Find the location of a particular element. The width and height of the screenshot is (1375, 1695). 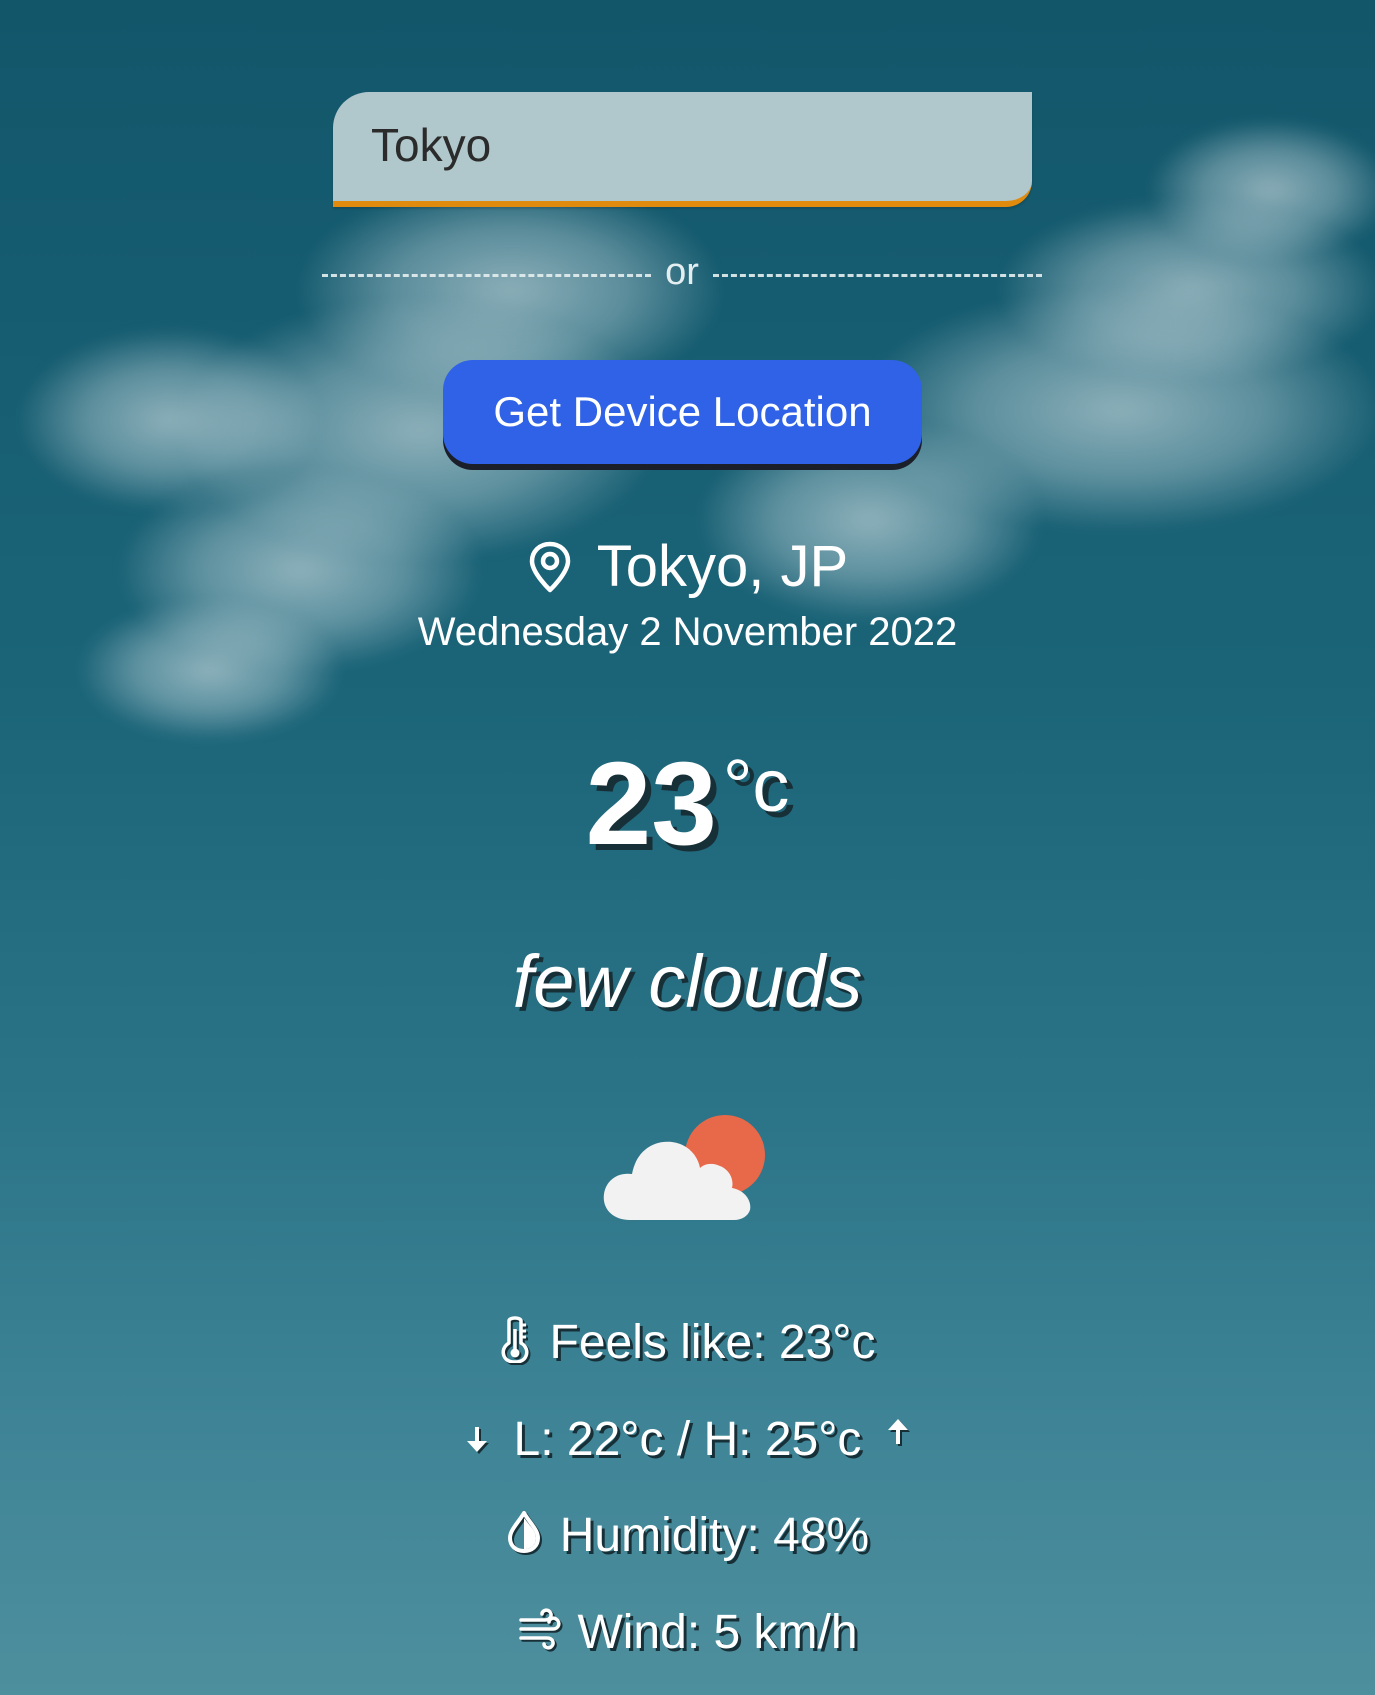

feels-like-row: Feels like: 23°c is located at coordinates (687, 1343).